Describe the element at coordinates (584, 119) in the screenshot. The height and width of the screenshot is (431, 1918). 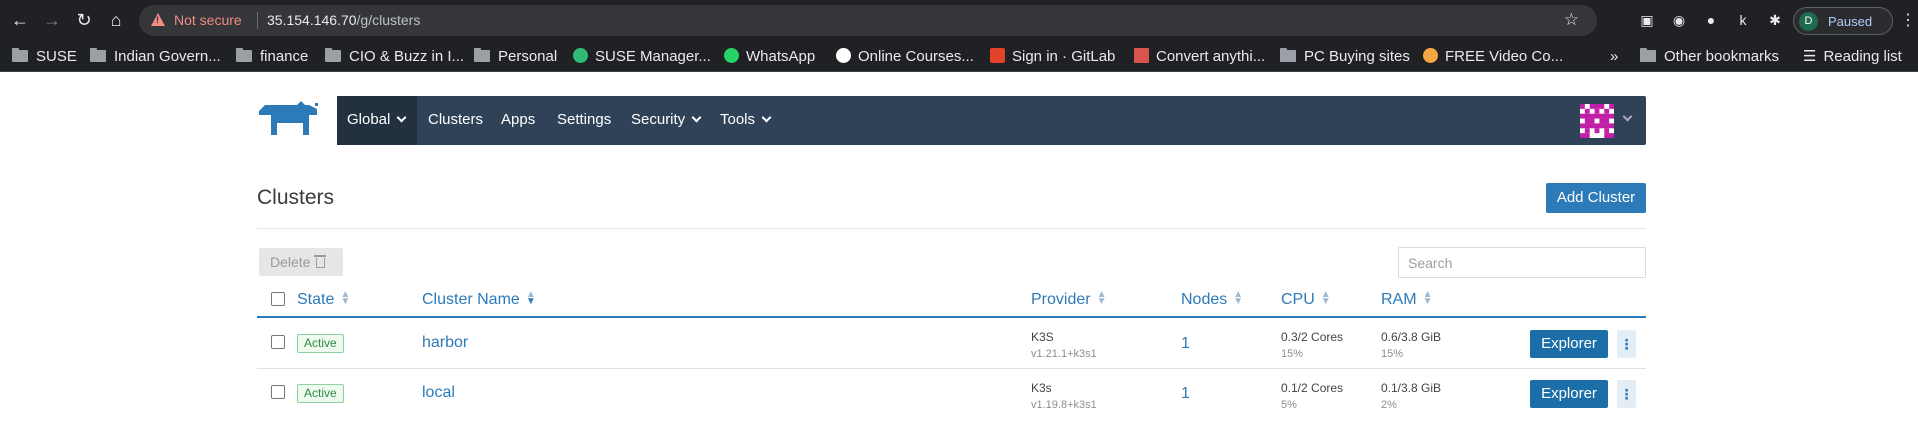
I see `nav-settings: Settings` at that location.